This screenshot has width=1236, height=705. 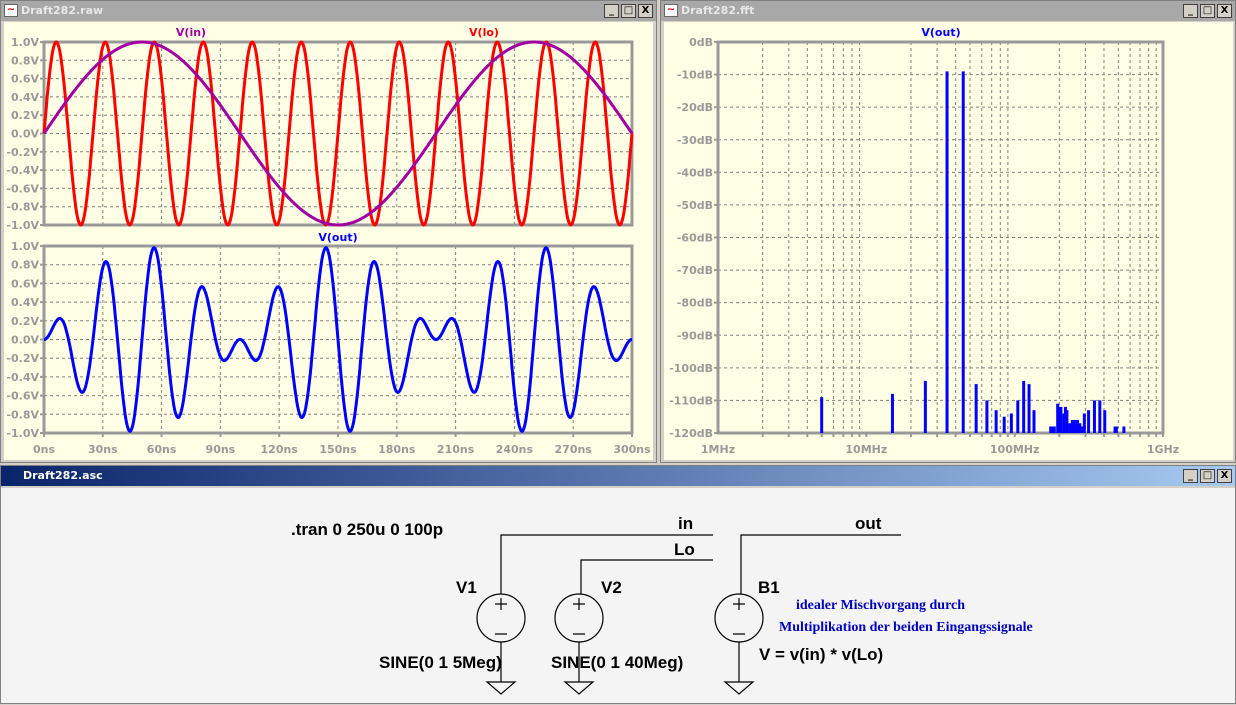 What do you see at coordinates (191, 32) in the screenshot?
I see `legend-v-in: V(in)` at bounding box center [191, 32].